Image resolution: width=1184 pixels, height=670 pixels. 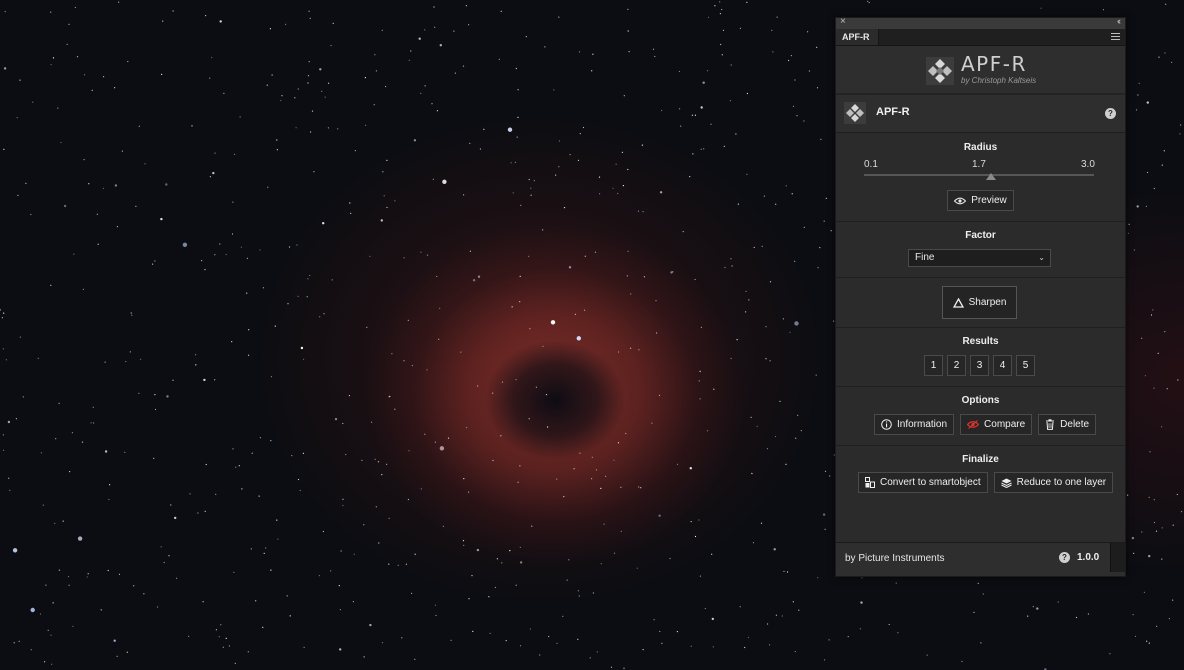 I want to click on help-icon: ?, so click(x=1110, y=113).